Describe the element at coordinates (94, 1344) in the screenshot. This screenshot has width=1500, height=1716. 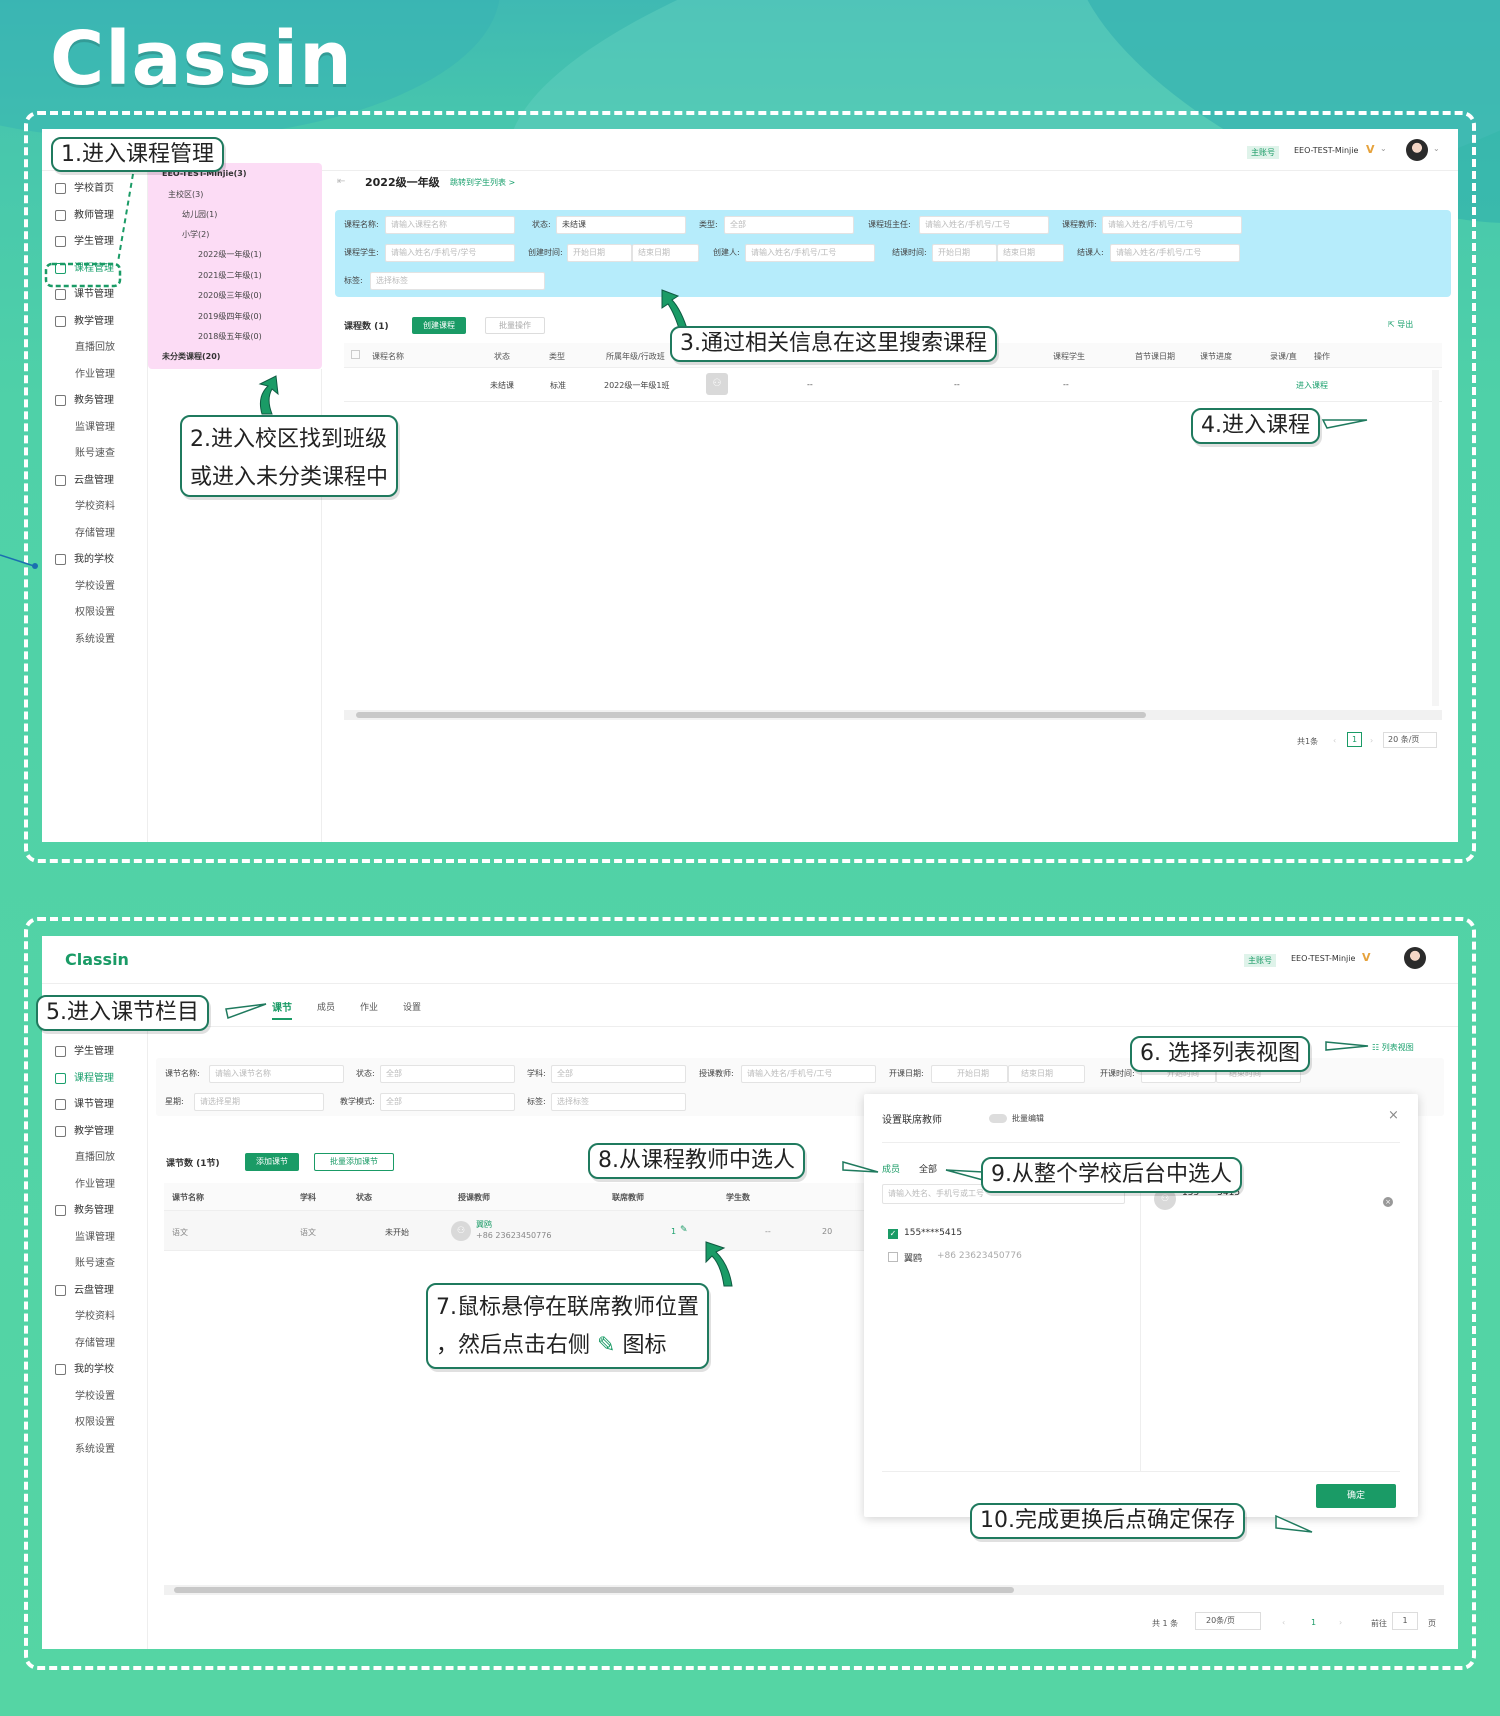
I see `sidebar-item-storage: 存储管理` at that location.